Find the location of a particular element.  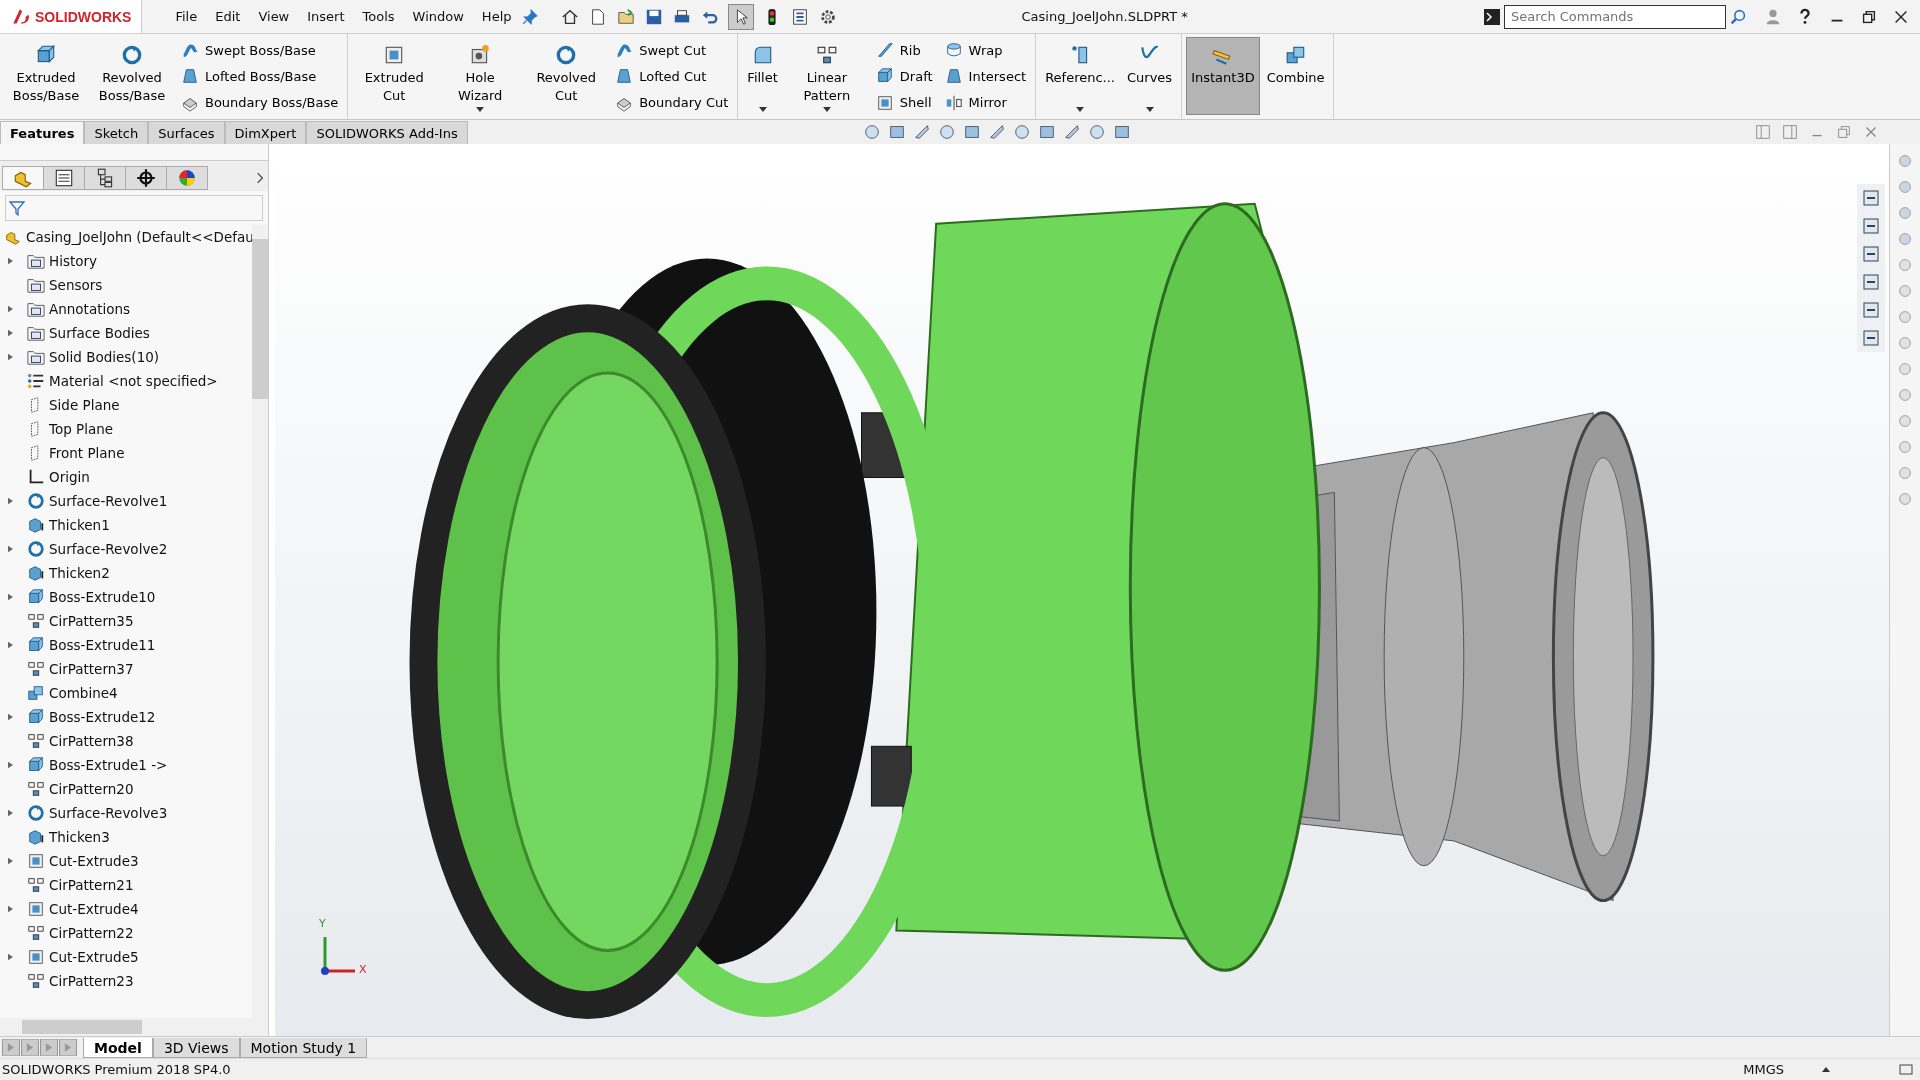

chevron-right-icon is located at coordinates (260, 178).